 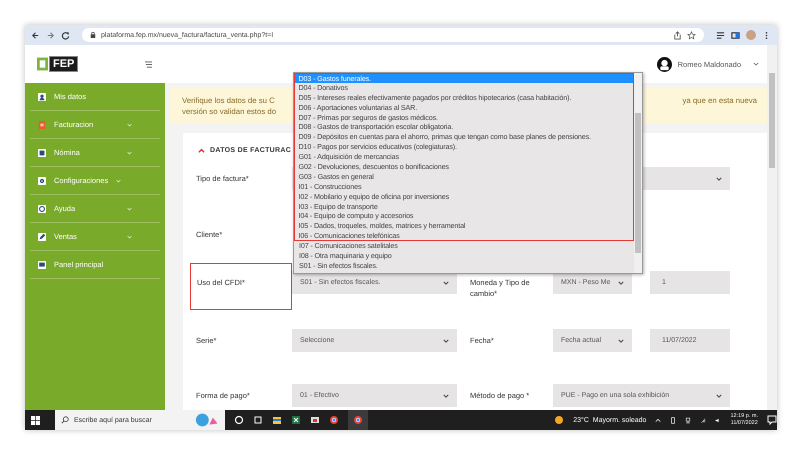 What do you see at coordinates (691, 35) in the screenshot?
I see `star-icon` at bounding box center [691, 35].